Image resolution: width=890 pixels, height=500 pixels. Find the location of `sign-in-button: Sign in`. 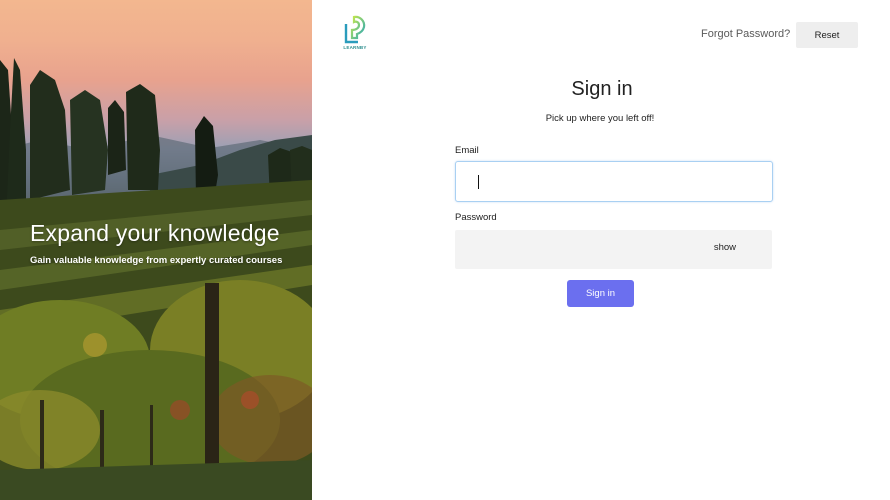

sign-in-button: Sign in is located at coordinates (600, 293).